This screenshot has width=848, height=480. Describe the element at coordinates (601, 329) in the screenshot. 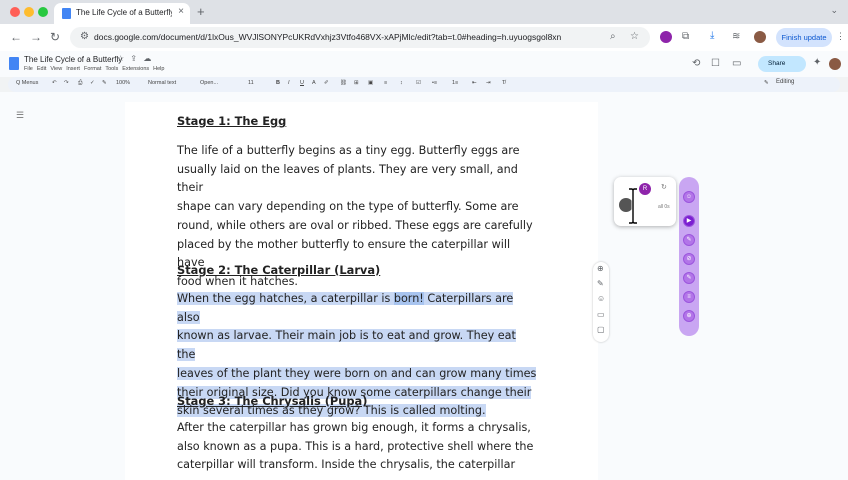

I see `feedback-icon: ▢` at that location.